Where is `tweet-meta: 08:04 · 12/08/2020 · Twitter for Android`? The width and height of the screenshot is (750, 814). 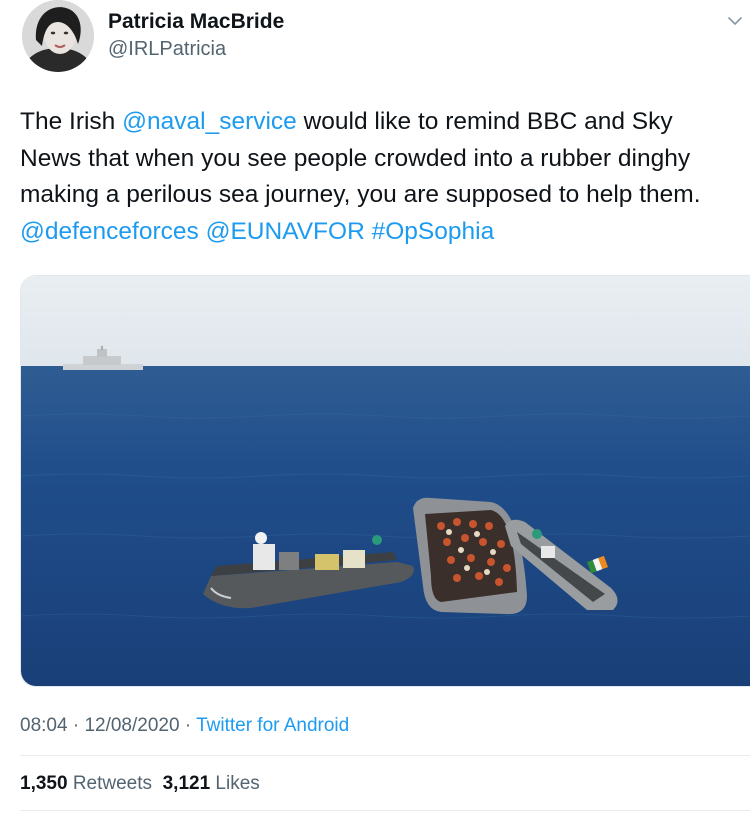
tweet-meta: 08:04 · 12/08/2020 · Twitter for Android is located at coordinates (184, 726).